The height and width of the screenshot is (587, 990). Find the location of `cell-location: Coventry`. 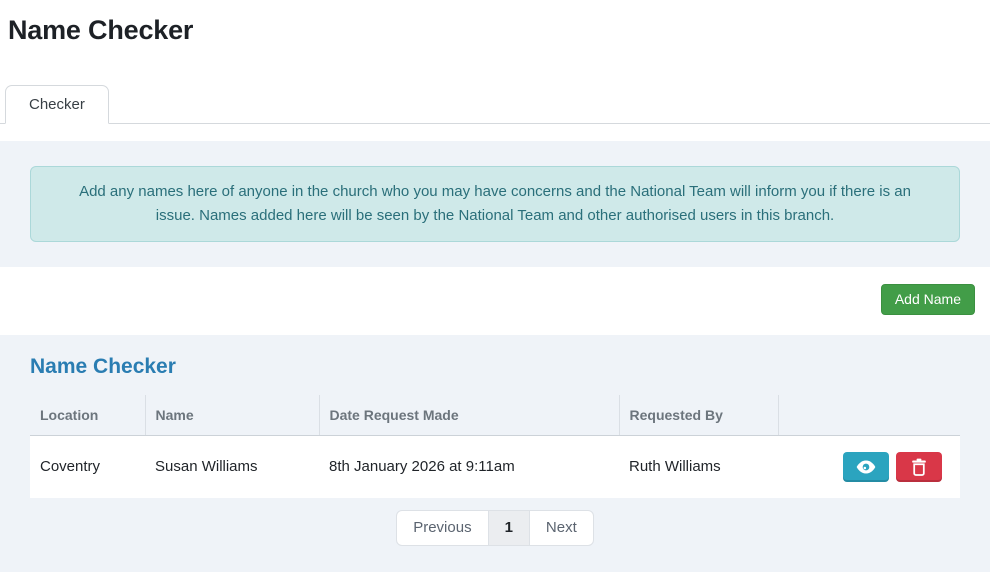

cell-location: Coventry is located at coordinates (87, 466).